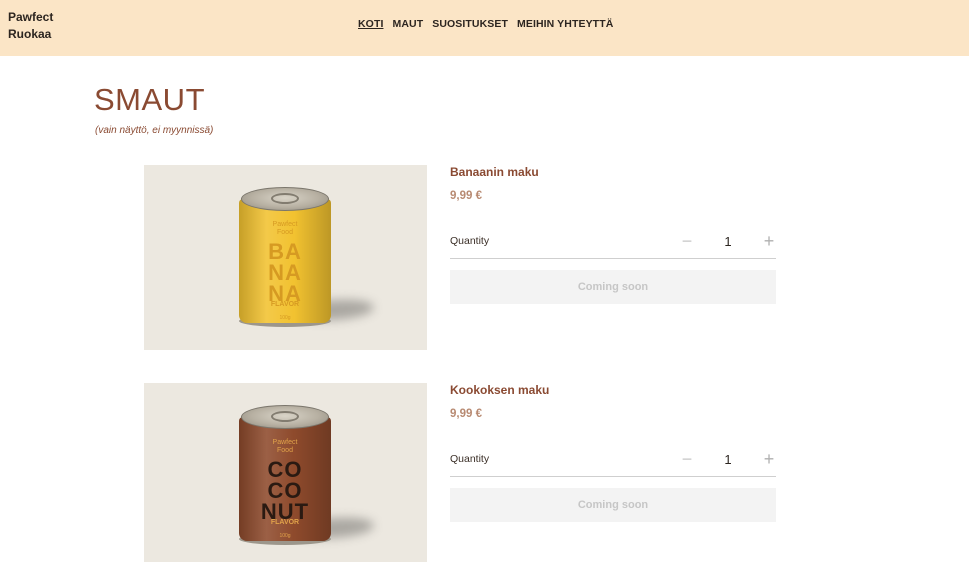 Image resolution: width=969 pixels, height=562 pixels. I want to click on nav-item-maut: MAUT, so click(407, 24).